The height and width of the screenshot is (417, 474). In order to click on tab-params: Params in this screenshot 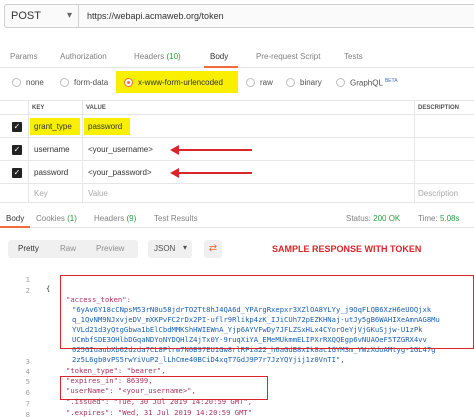, I will do `click(24, 56)`.